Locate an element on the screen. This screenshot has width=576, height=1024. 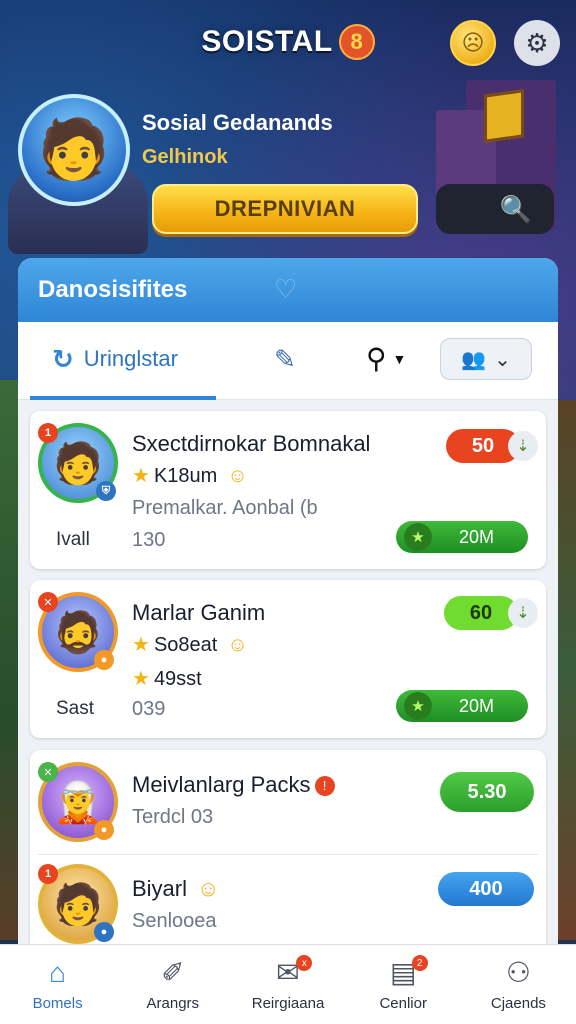
panel-header: Danosisifites ♡ is located at coordinates (288, 290).